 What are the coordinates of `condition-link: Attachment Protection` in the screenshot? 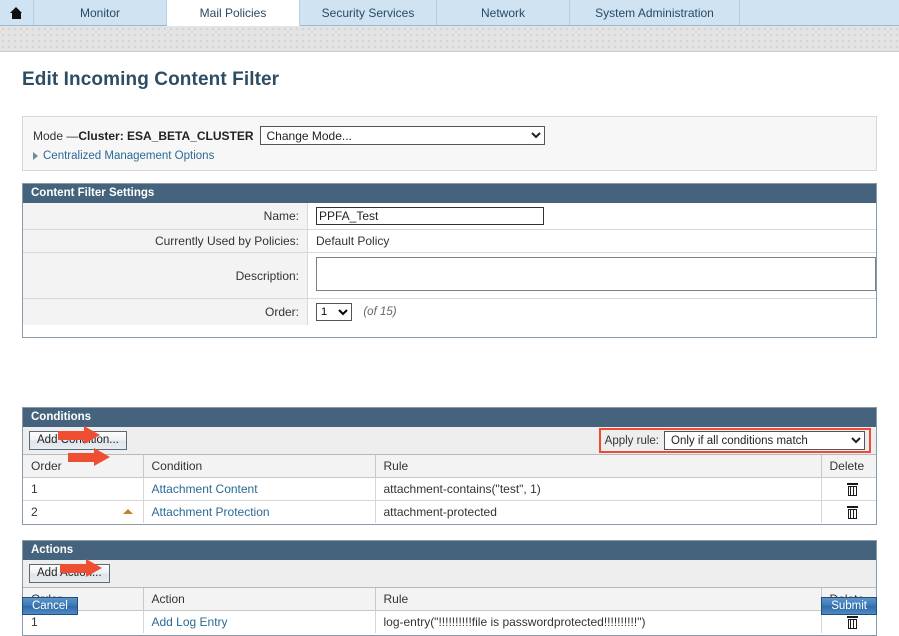 It's located at (211, 512).